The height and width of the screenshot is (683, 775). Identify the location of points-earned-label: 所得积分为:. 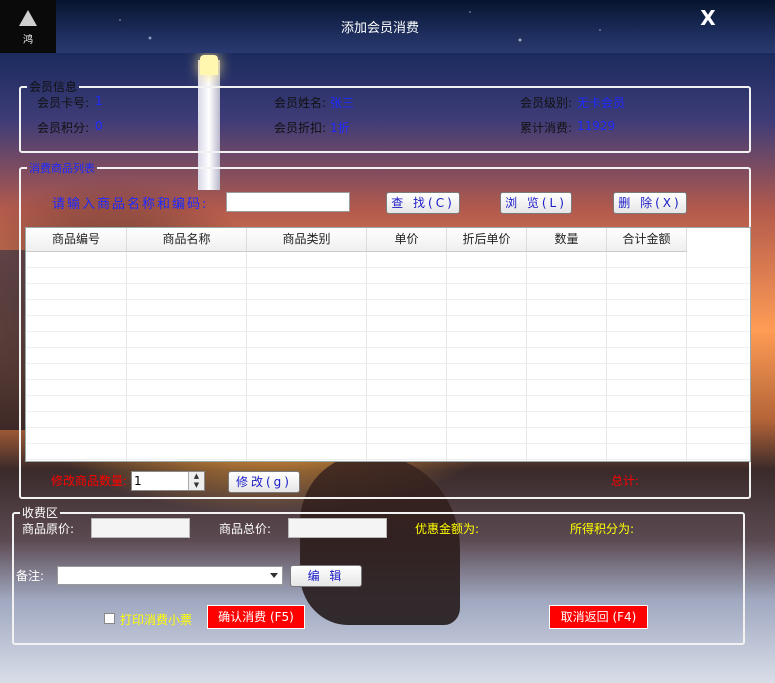
(602, 529).